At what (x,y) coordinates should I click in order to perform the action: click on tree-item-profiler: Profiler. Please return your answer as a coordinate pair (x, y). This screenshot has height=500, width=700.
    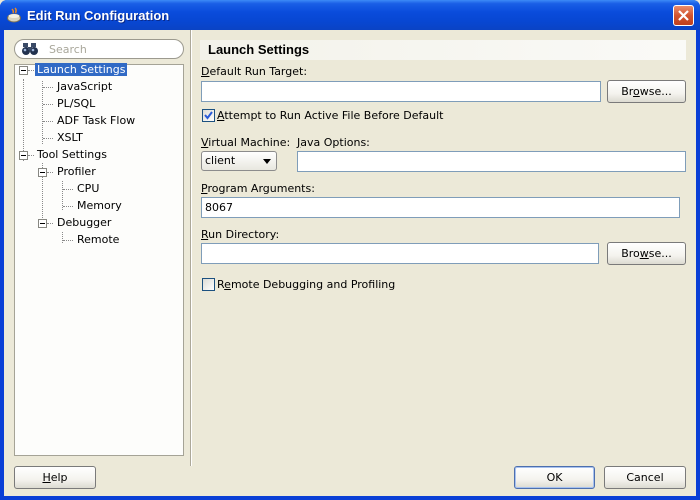
    Looking at the image, I should click on (76, 172).